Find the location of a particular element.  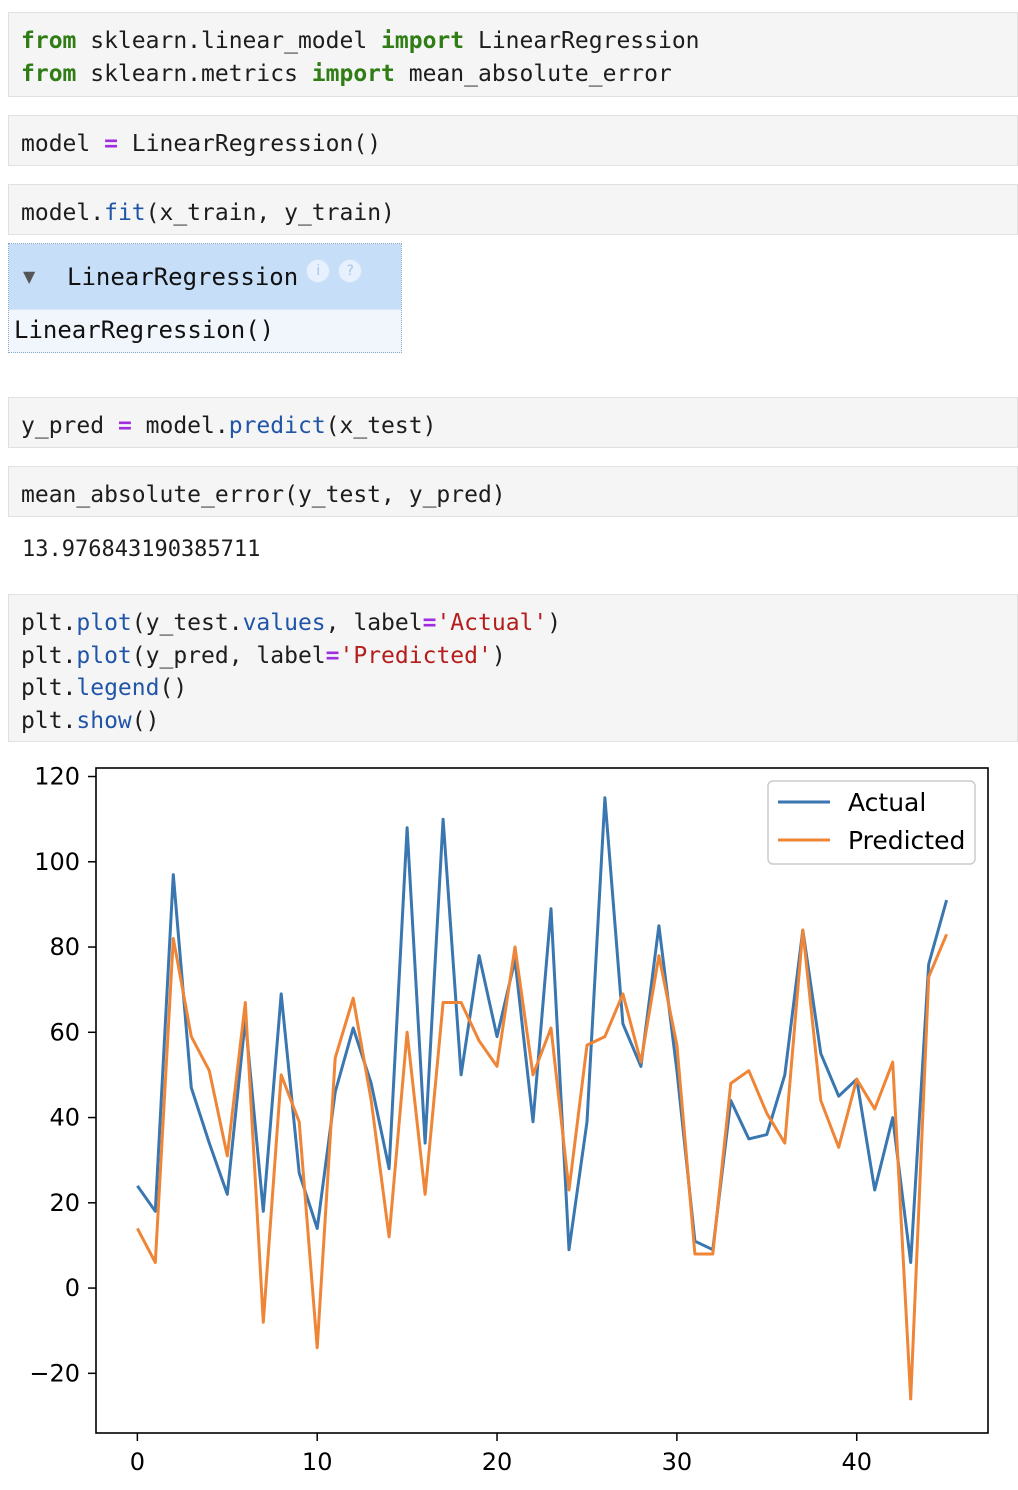

y-tick-label: −20 is located at coordinates (54, 1373).